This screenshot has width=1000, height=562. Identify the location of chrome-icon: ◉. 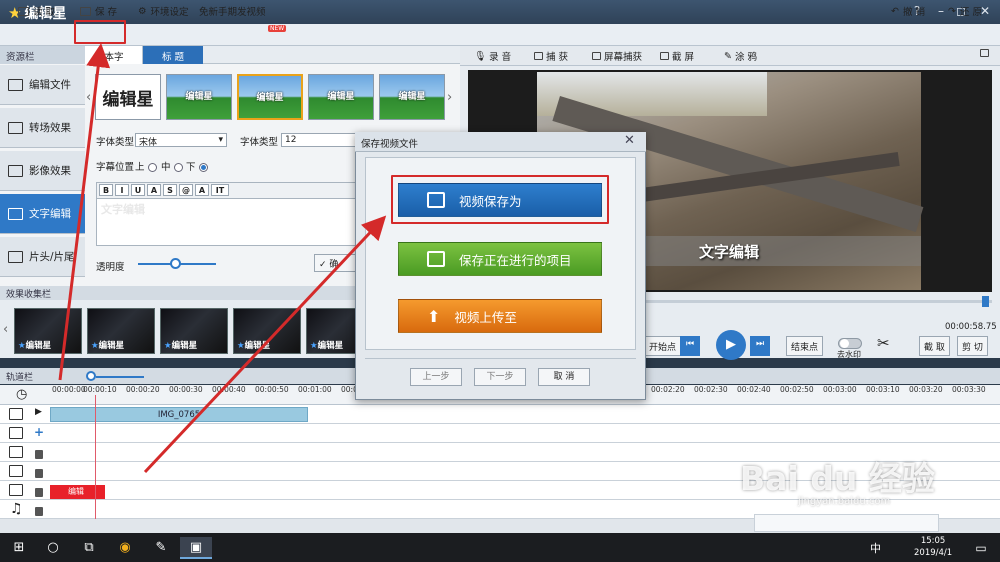
(125, 548).